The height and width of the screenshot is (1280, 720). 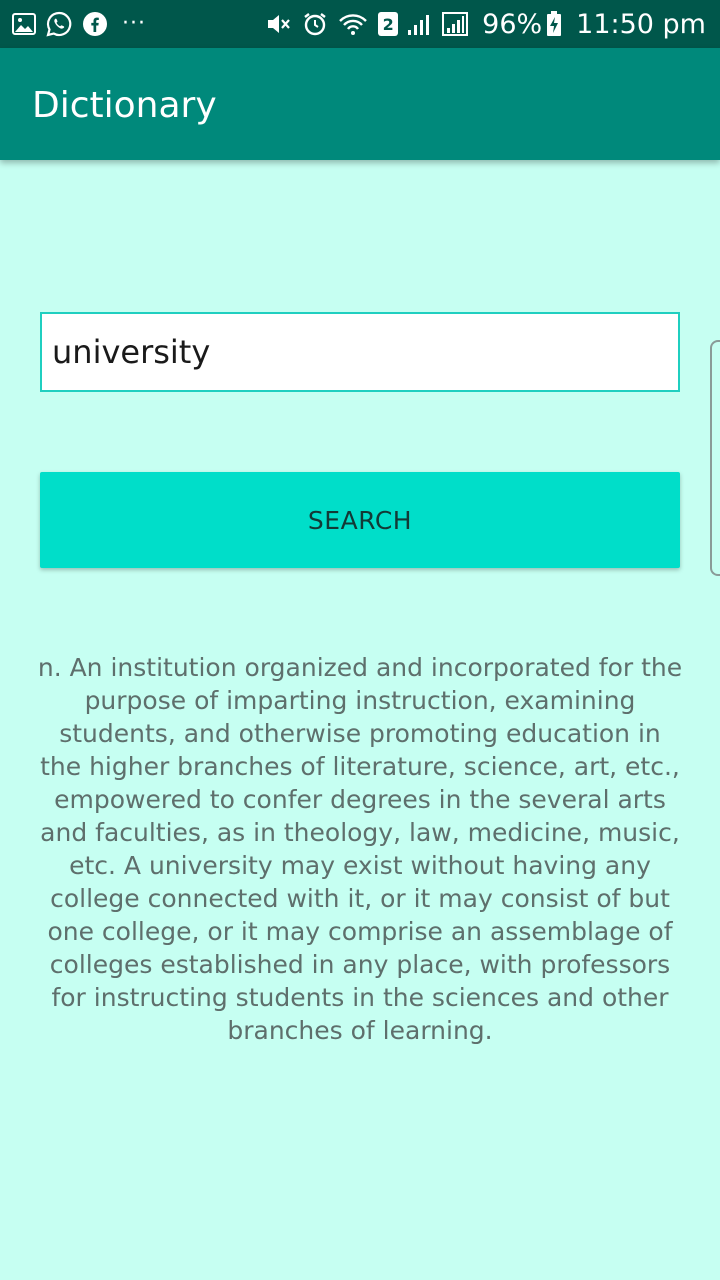 What do you see at coordinates (360, 104) in the screenshot?
I see `app-bar: Dictionary` at bounding box center [360, 104].